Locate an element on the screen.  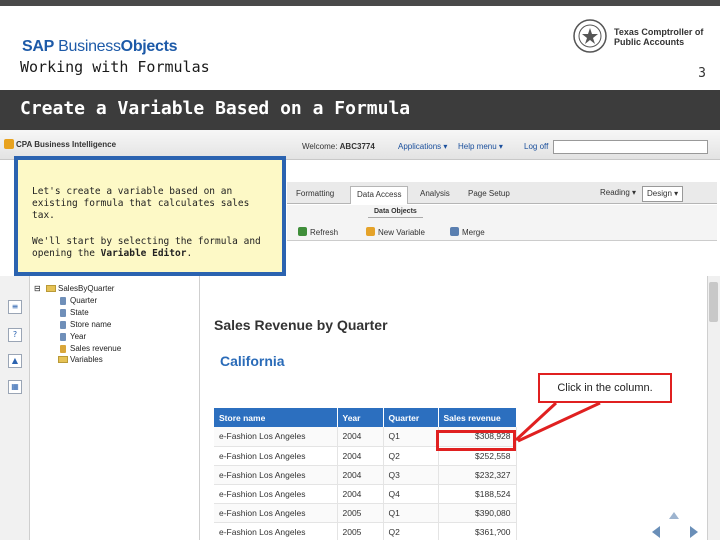
app-brand: CPA Business Intelligence is located at coordinates (66, 144).